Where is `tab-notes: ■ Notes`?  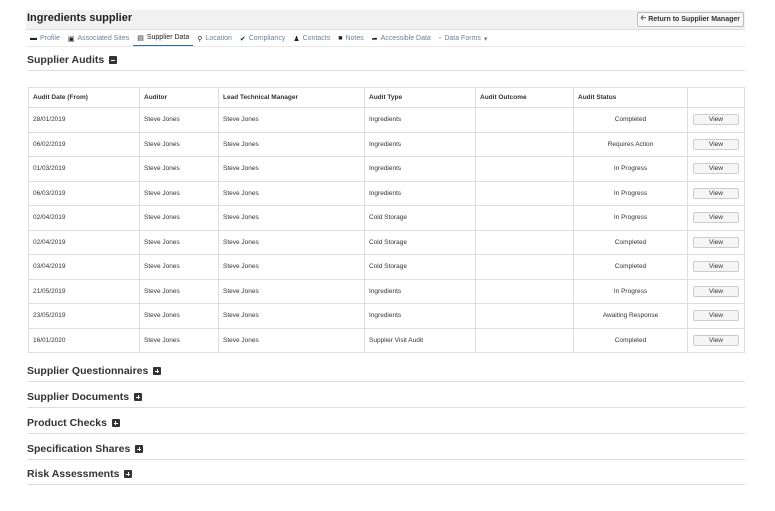
tab-notes: ■ Notes is located at coordinates (351, 39).